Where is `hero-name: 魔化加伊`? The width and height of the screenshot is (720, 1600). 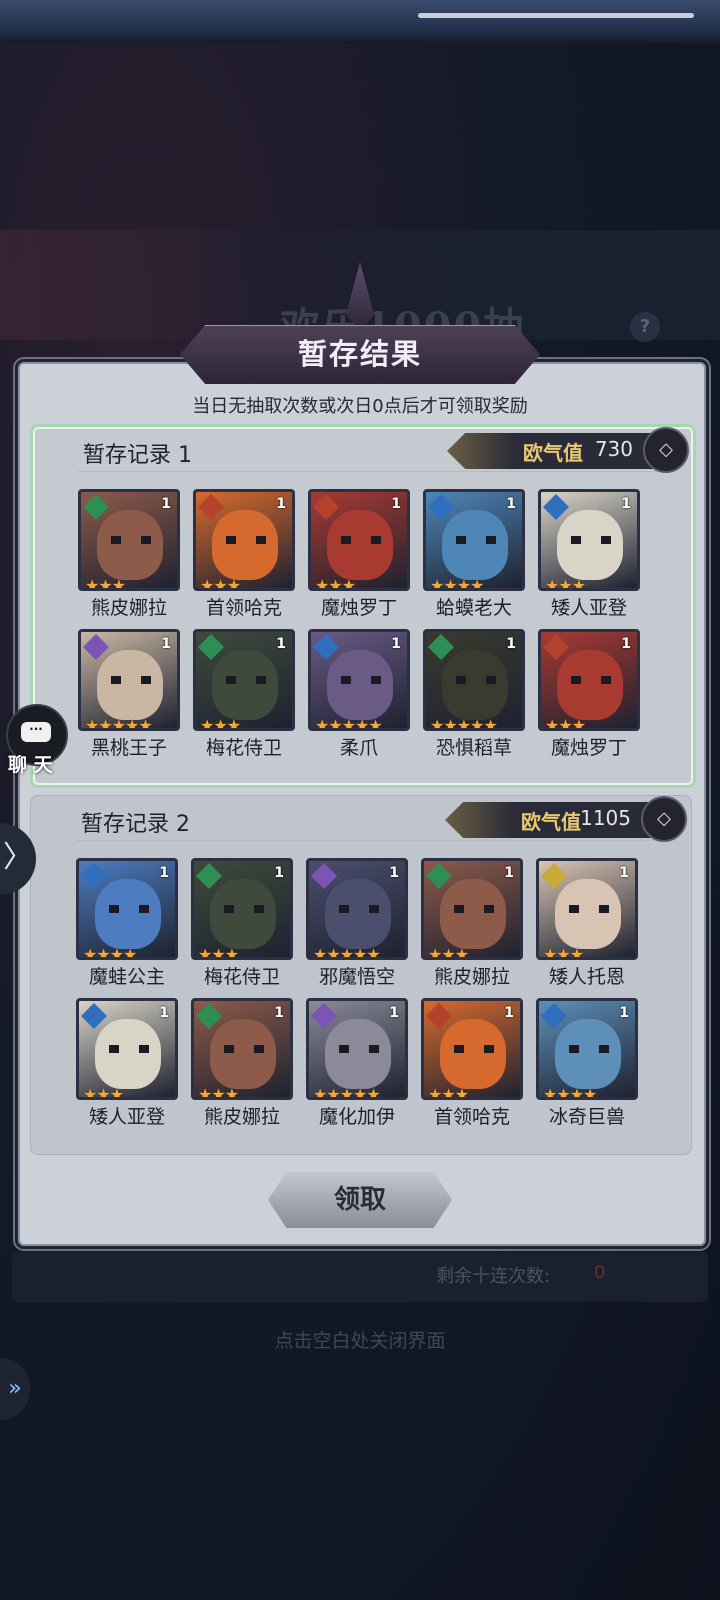 hero-name: 魔化加伊 is located at coordinates (356, 1117).